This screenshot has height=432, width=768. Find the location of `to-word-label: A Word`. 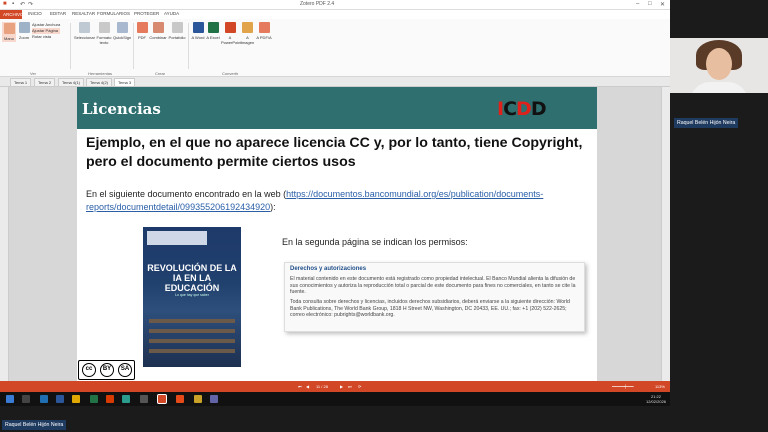

to-word-label: A Word is located at coordinates (198, 37).